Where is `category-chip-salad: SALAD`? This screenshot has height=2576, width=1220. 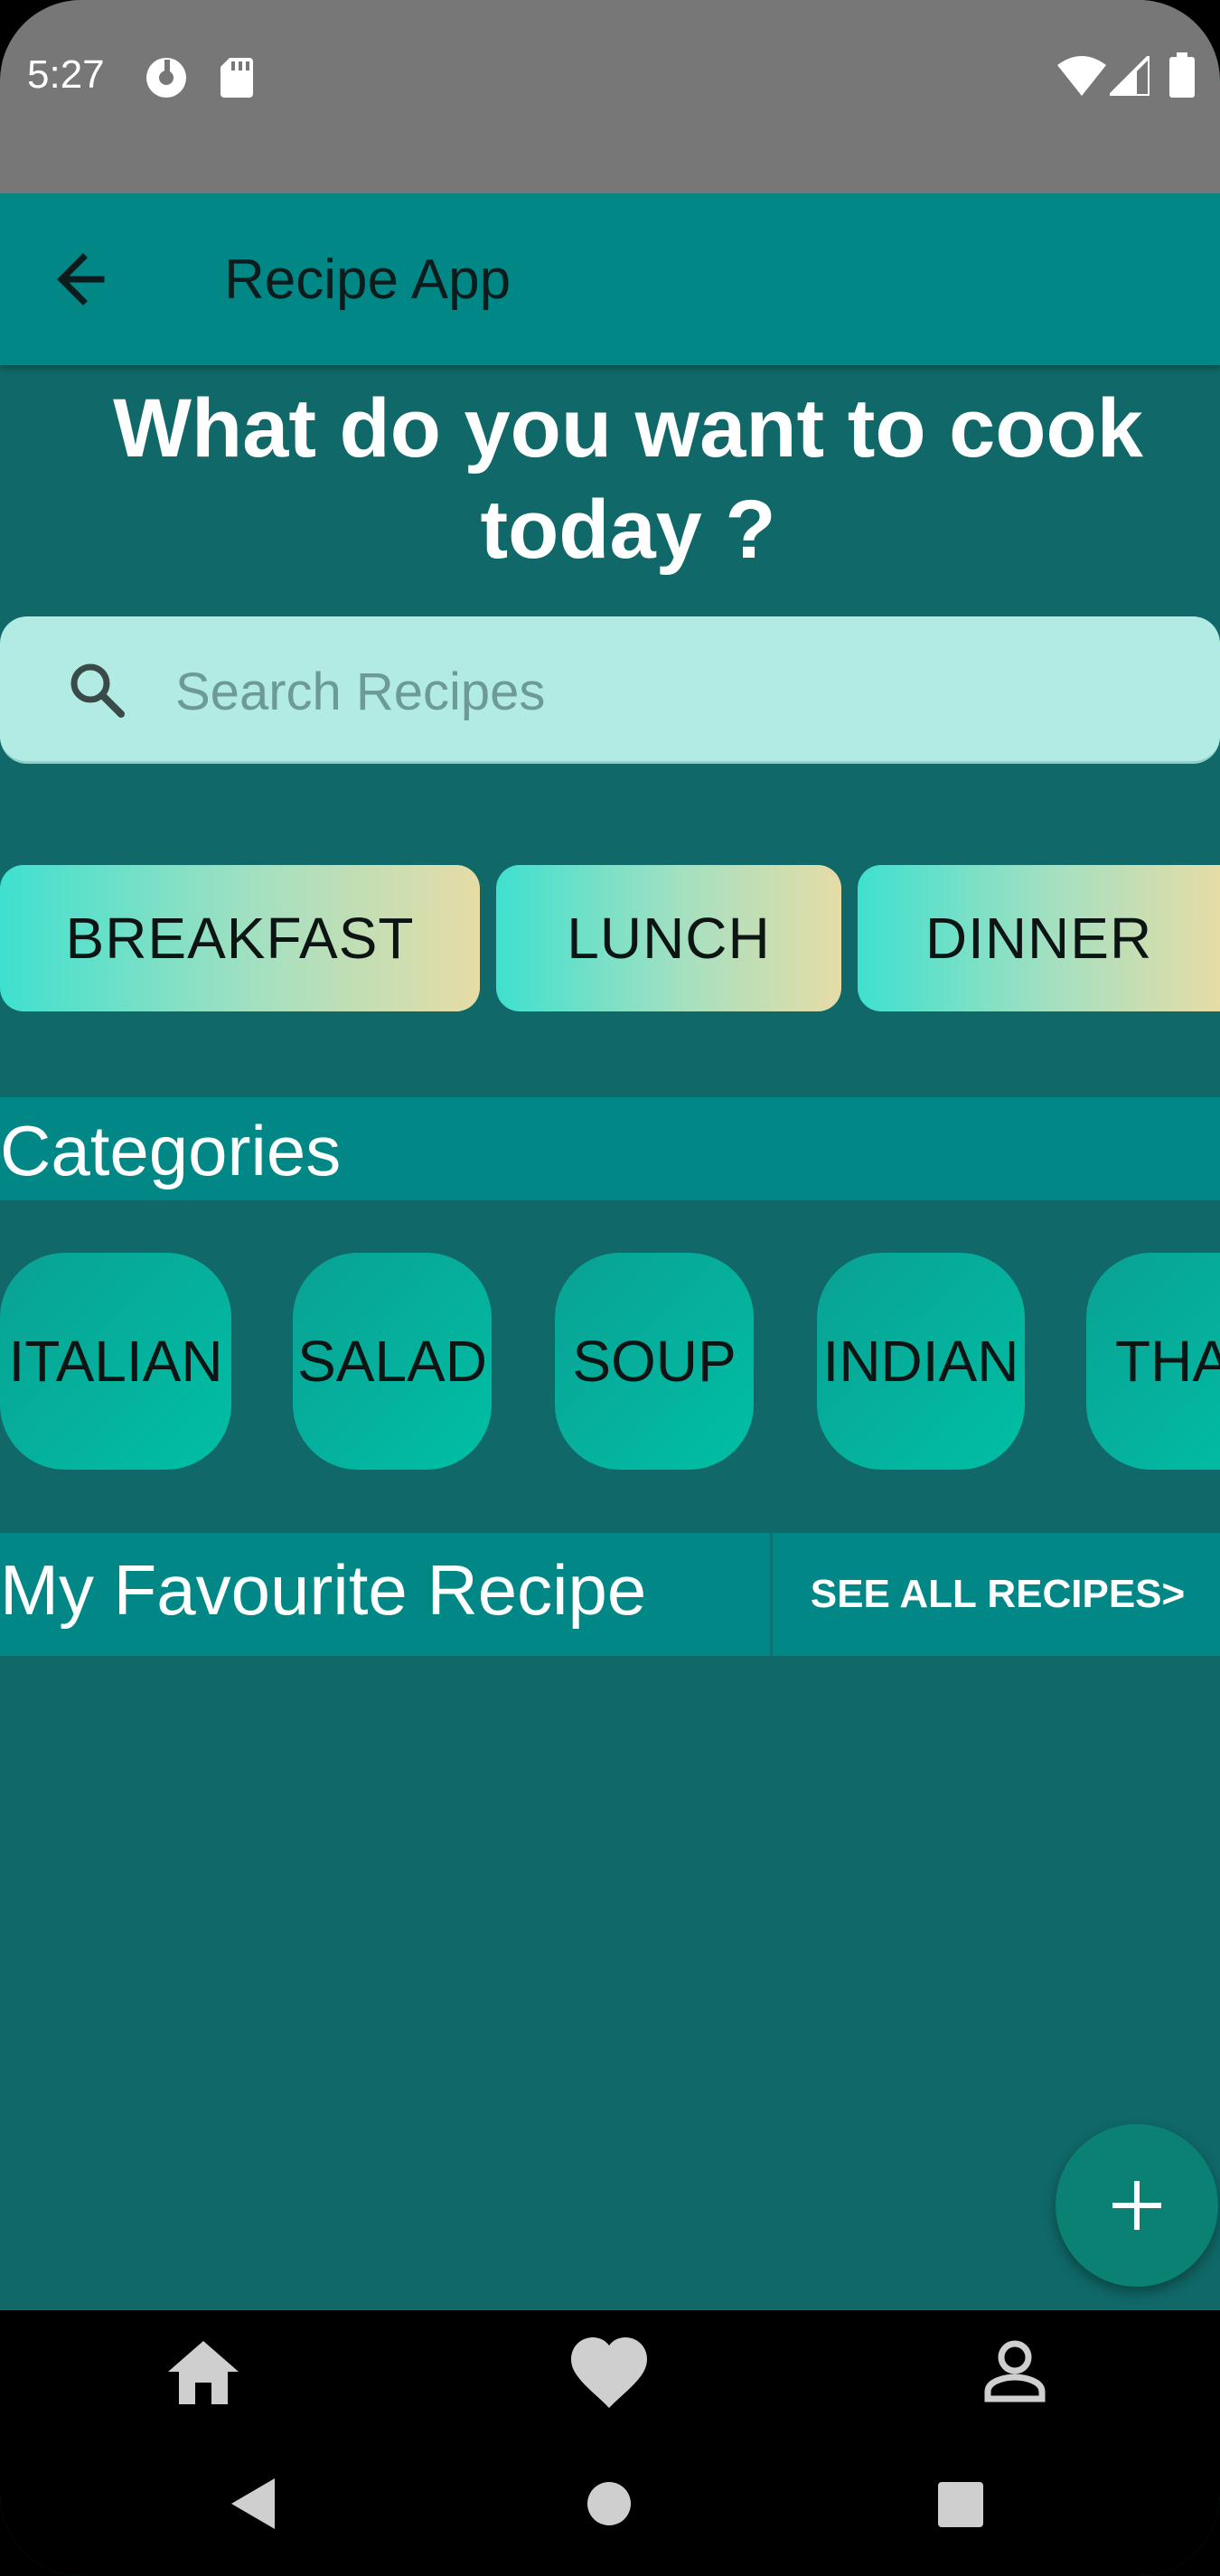
category-chip-salad: SALAD is located at coordinates (392, 1361).